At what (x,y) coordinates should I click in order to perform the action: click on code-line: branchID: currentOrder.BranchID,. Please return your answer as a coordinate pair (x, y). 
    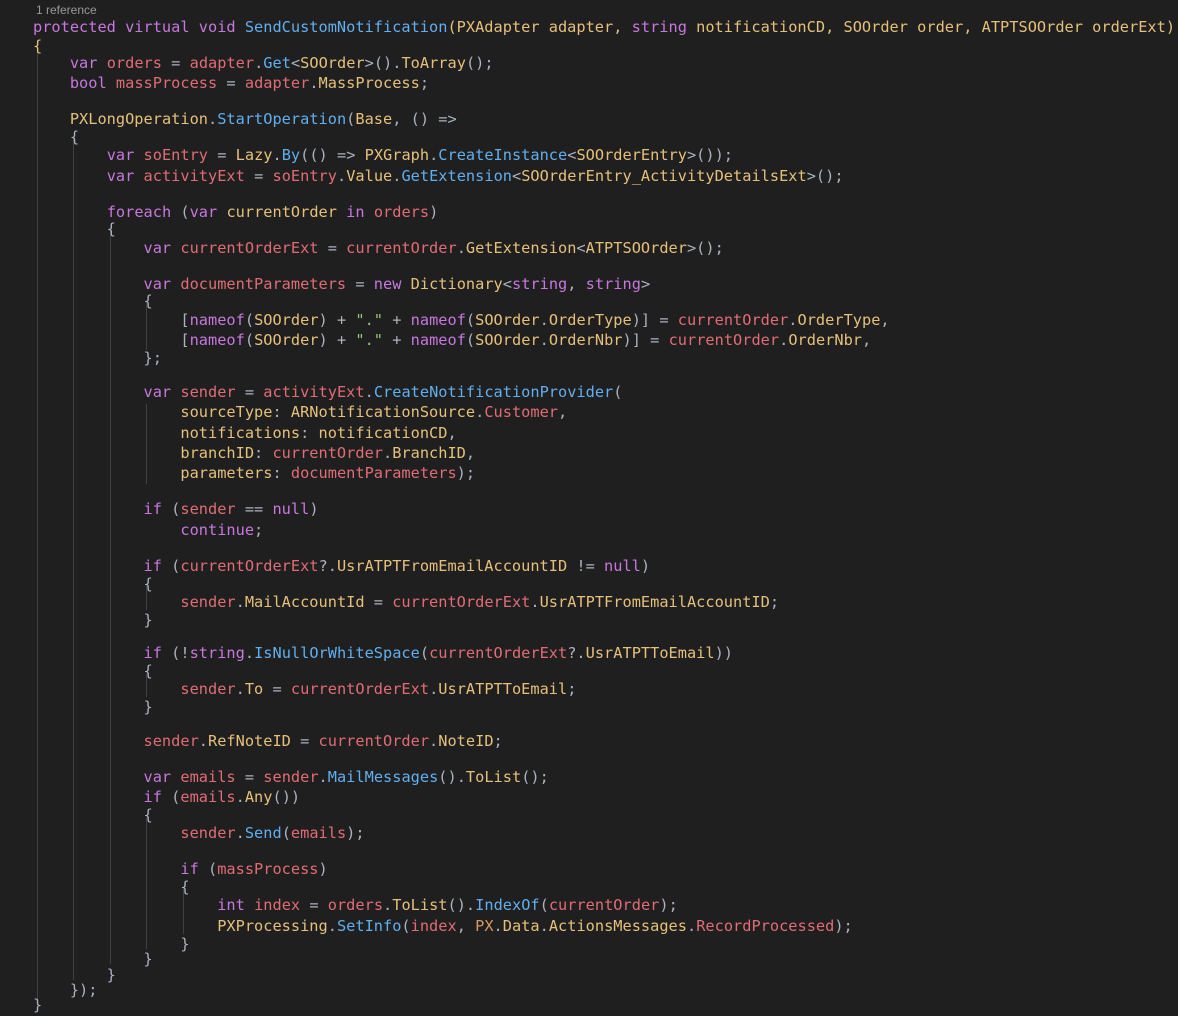
    Looking at the image, I should click on (254, 453).